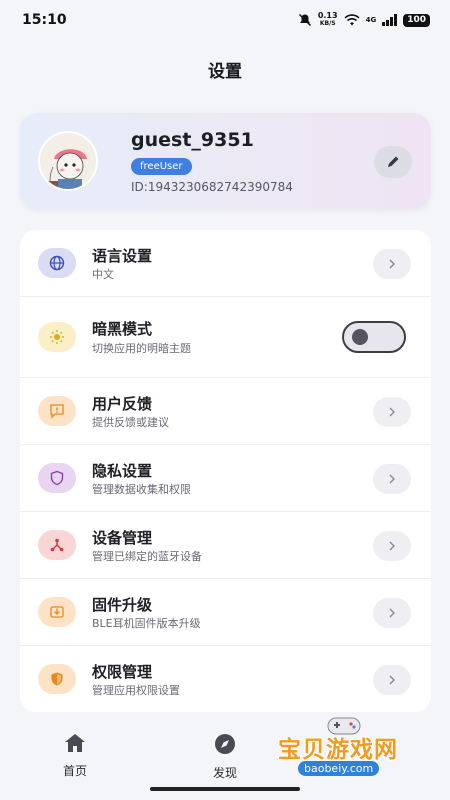 This screenshot has height=800, width=450. I want to click on battery-icon: 100, so click(416, 20).